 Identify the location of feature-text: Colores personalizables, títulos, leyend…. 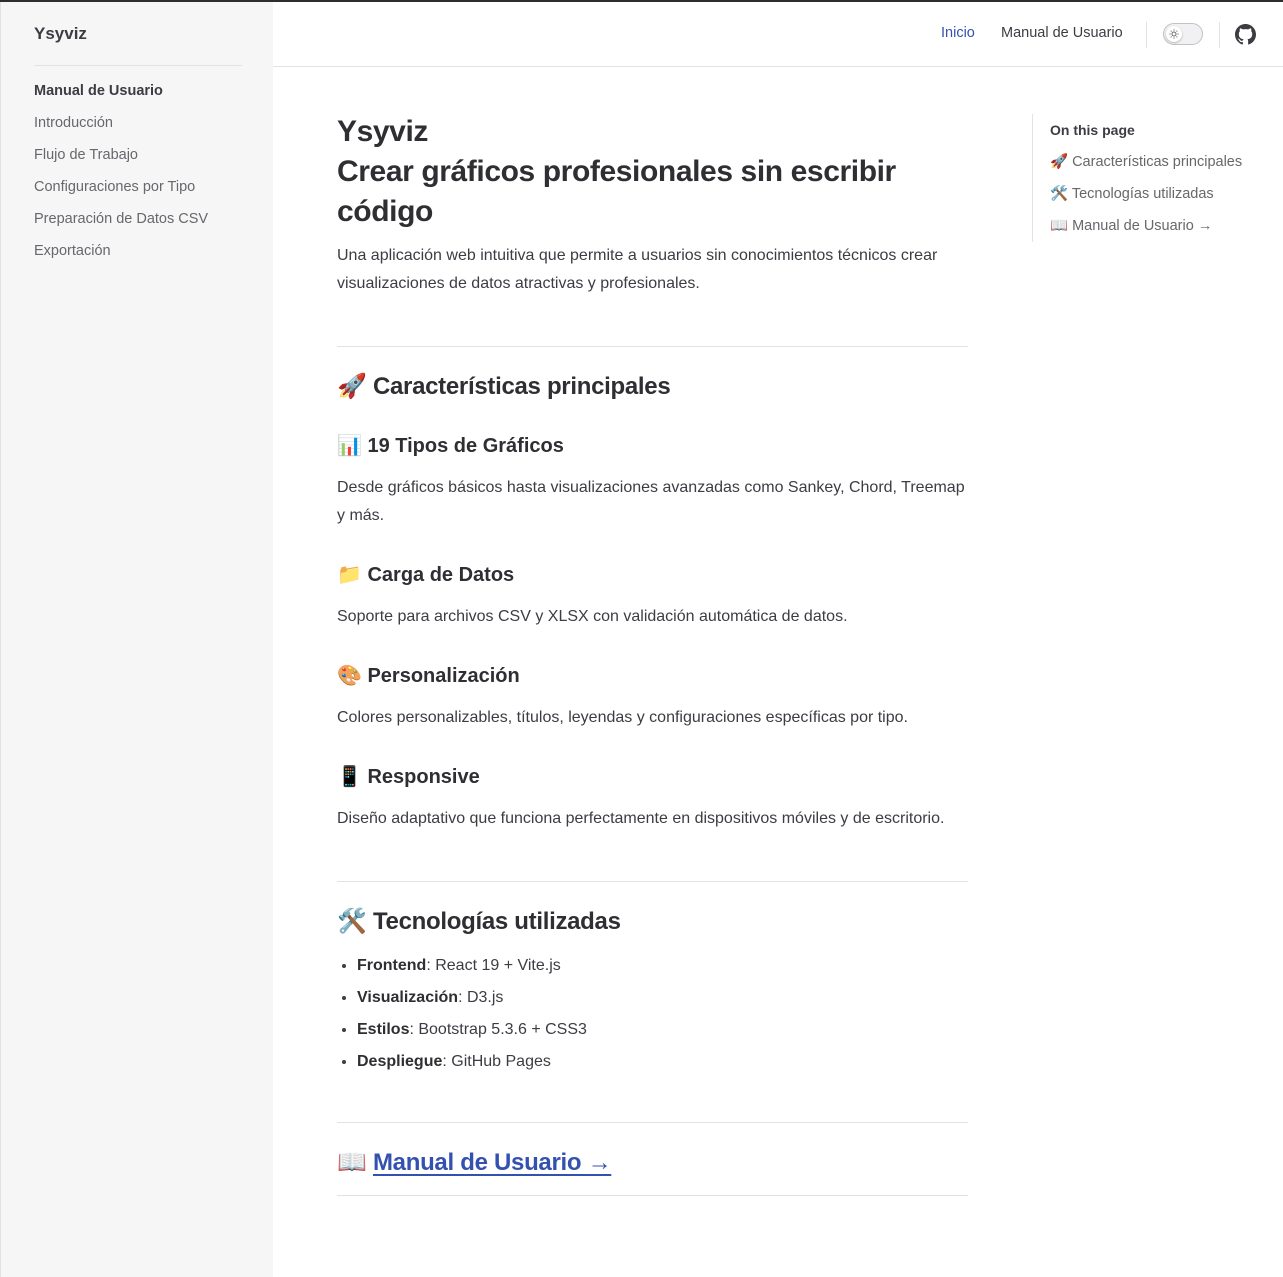
(622, 717).